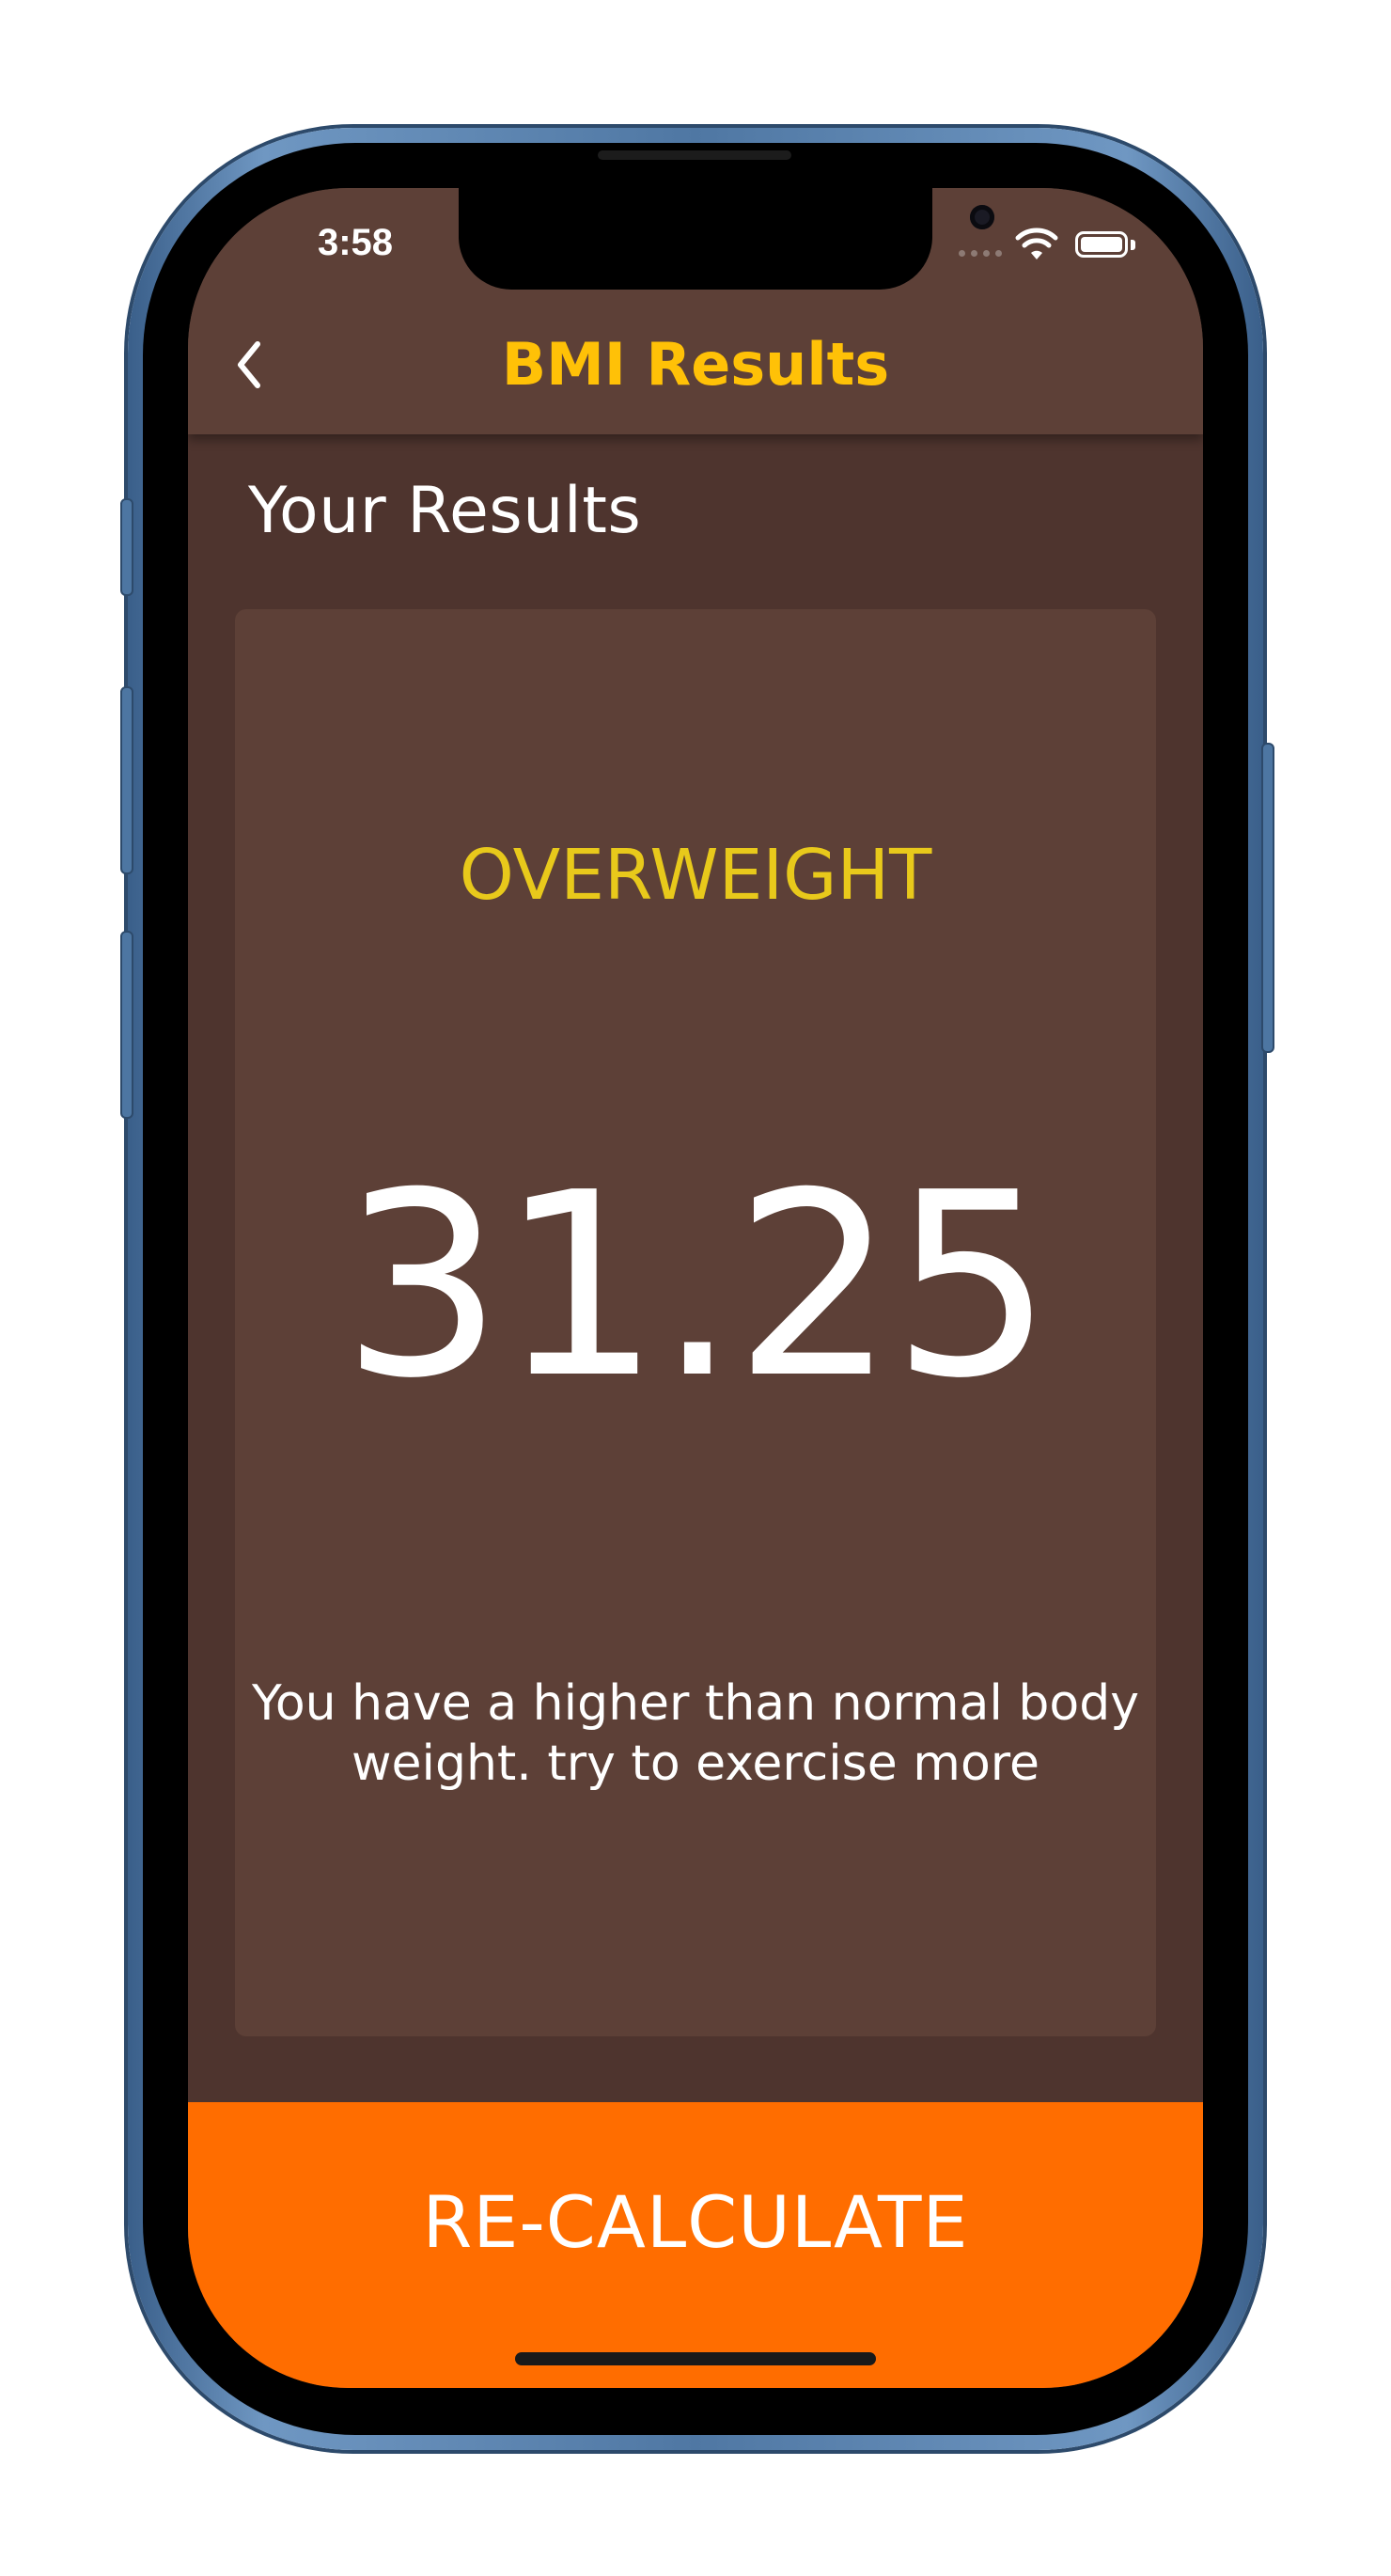  What do you see at coordinates (696, 2222) in the screenshot?
I see `recalculate-label: RE-CALCULATE` at bounding box center [696, 2222].